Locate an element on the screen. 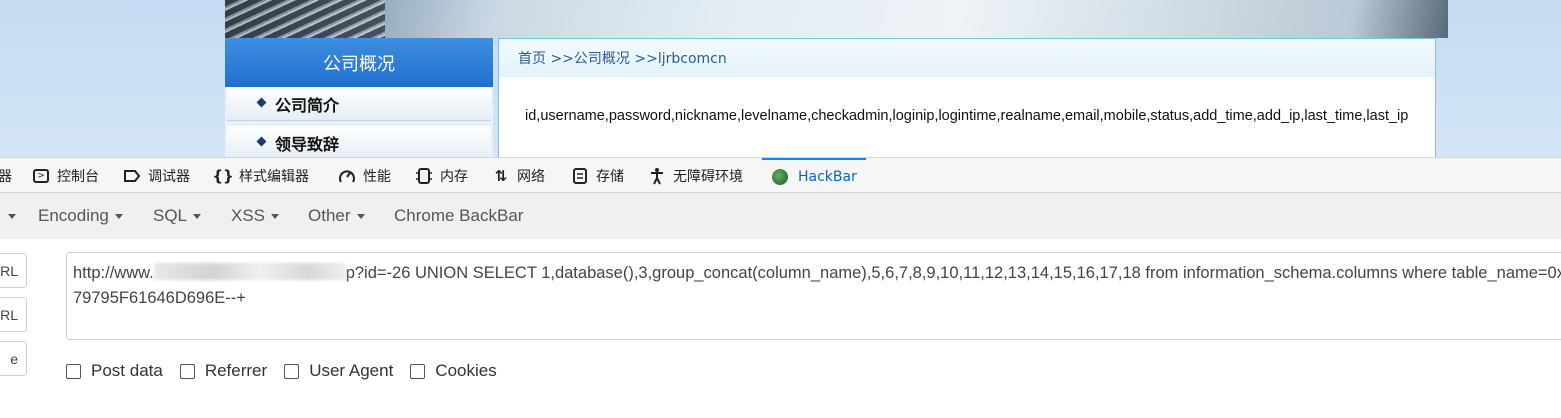 The height and width of the screenshot is (418, 1561). checkbox-label: Cookies is located at coordinates (466, 370).